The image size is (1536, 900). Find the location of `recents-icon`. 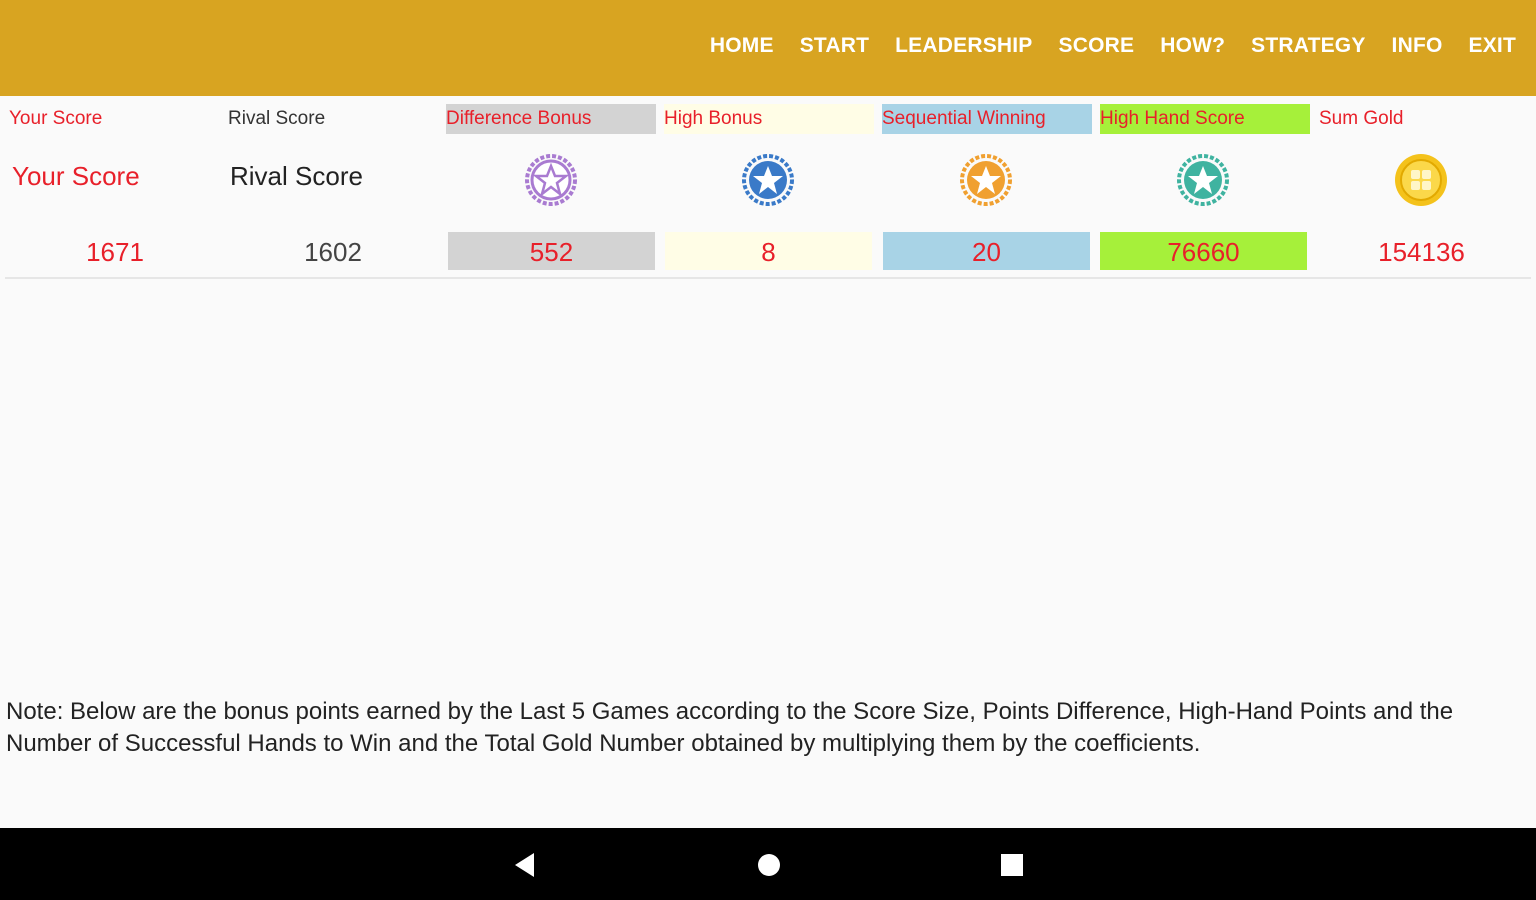

recents-icon is located at coordinates (1012, 865).